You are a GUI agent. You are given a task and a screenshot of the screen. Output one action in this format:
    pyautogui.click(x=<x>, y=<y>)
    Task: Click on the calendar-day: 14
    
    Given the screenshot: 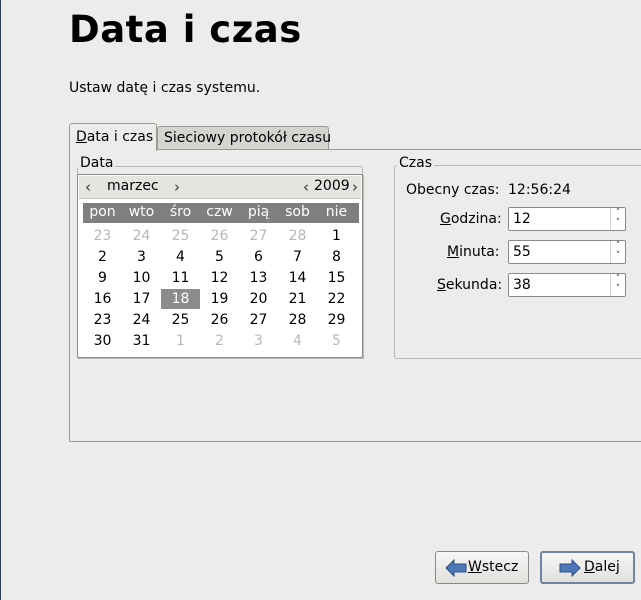 What is the action you would take?
    pyautogui.click(x=297, y=278)
    